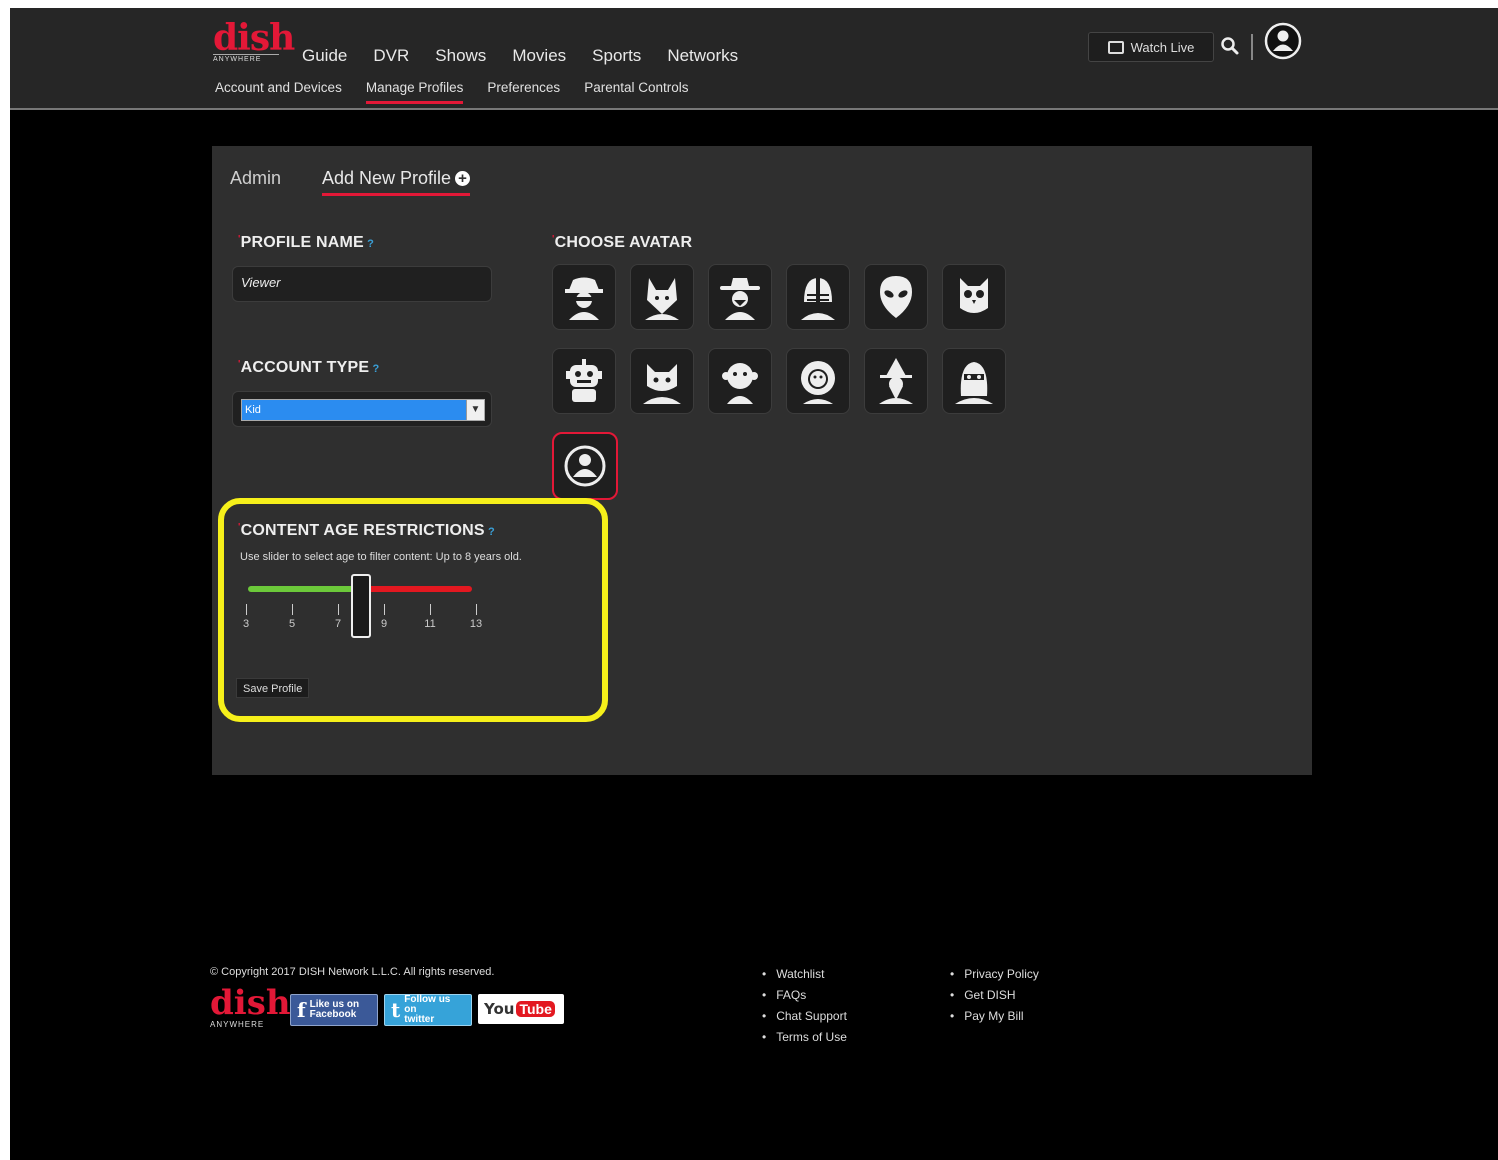 This screenshot has height=1160, width=1498. I want to click on avatar-spy, so click(584, 297).